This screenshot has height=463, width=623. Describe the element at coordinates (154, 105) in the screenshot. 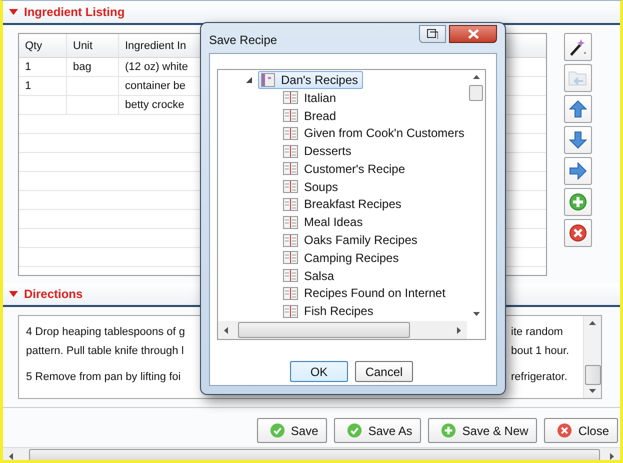

I see `table-cell: betty crocke` at that location.